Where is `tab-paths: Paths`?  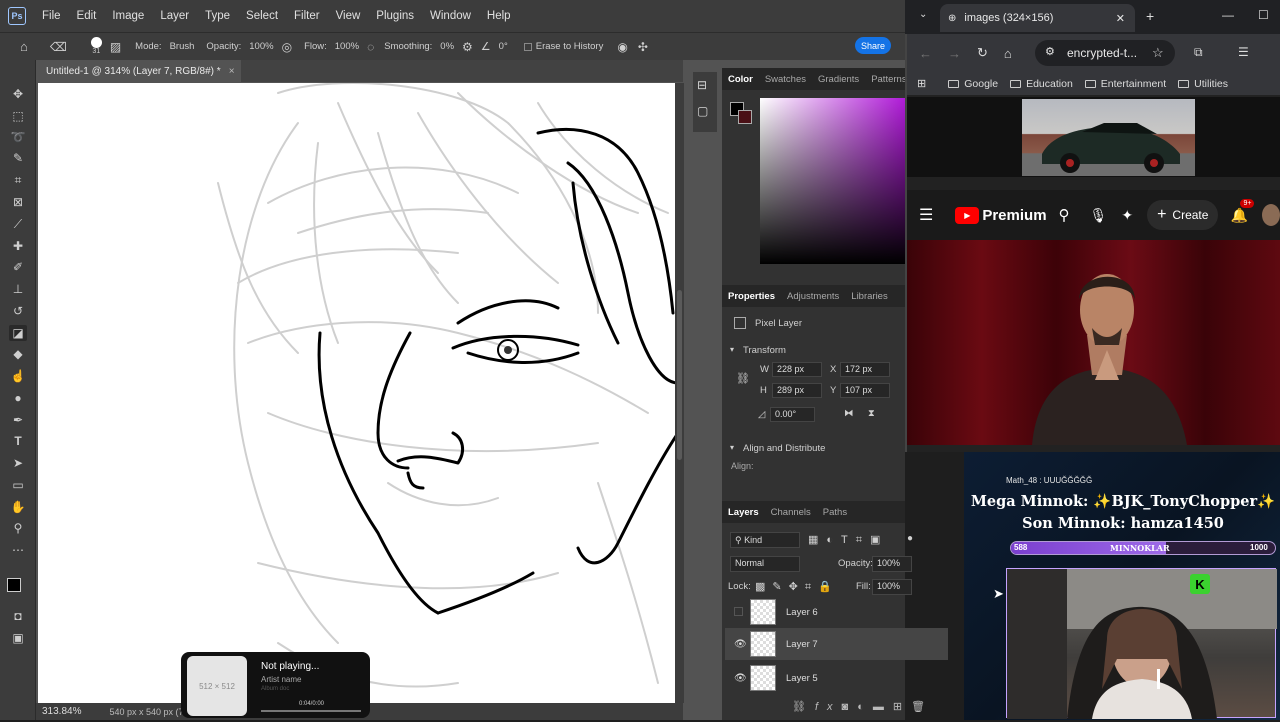 tab-paths: Paths is located at coordinates (835, 512).